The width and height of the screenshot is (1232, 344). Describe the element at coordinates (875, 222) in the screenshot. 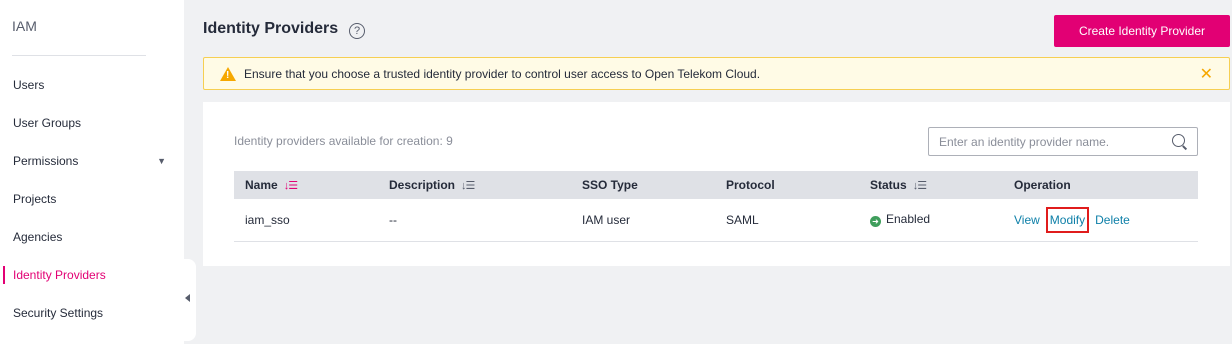

I see `status-enabled-icon: ➜` at that location.